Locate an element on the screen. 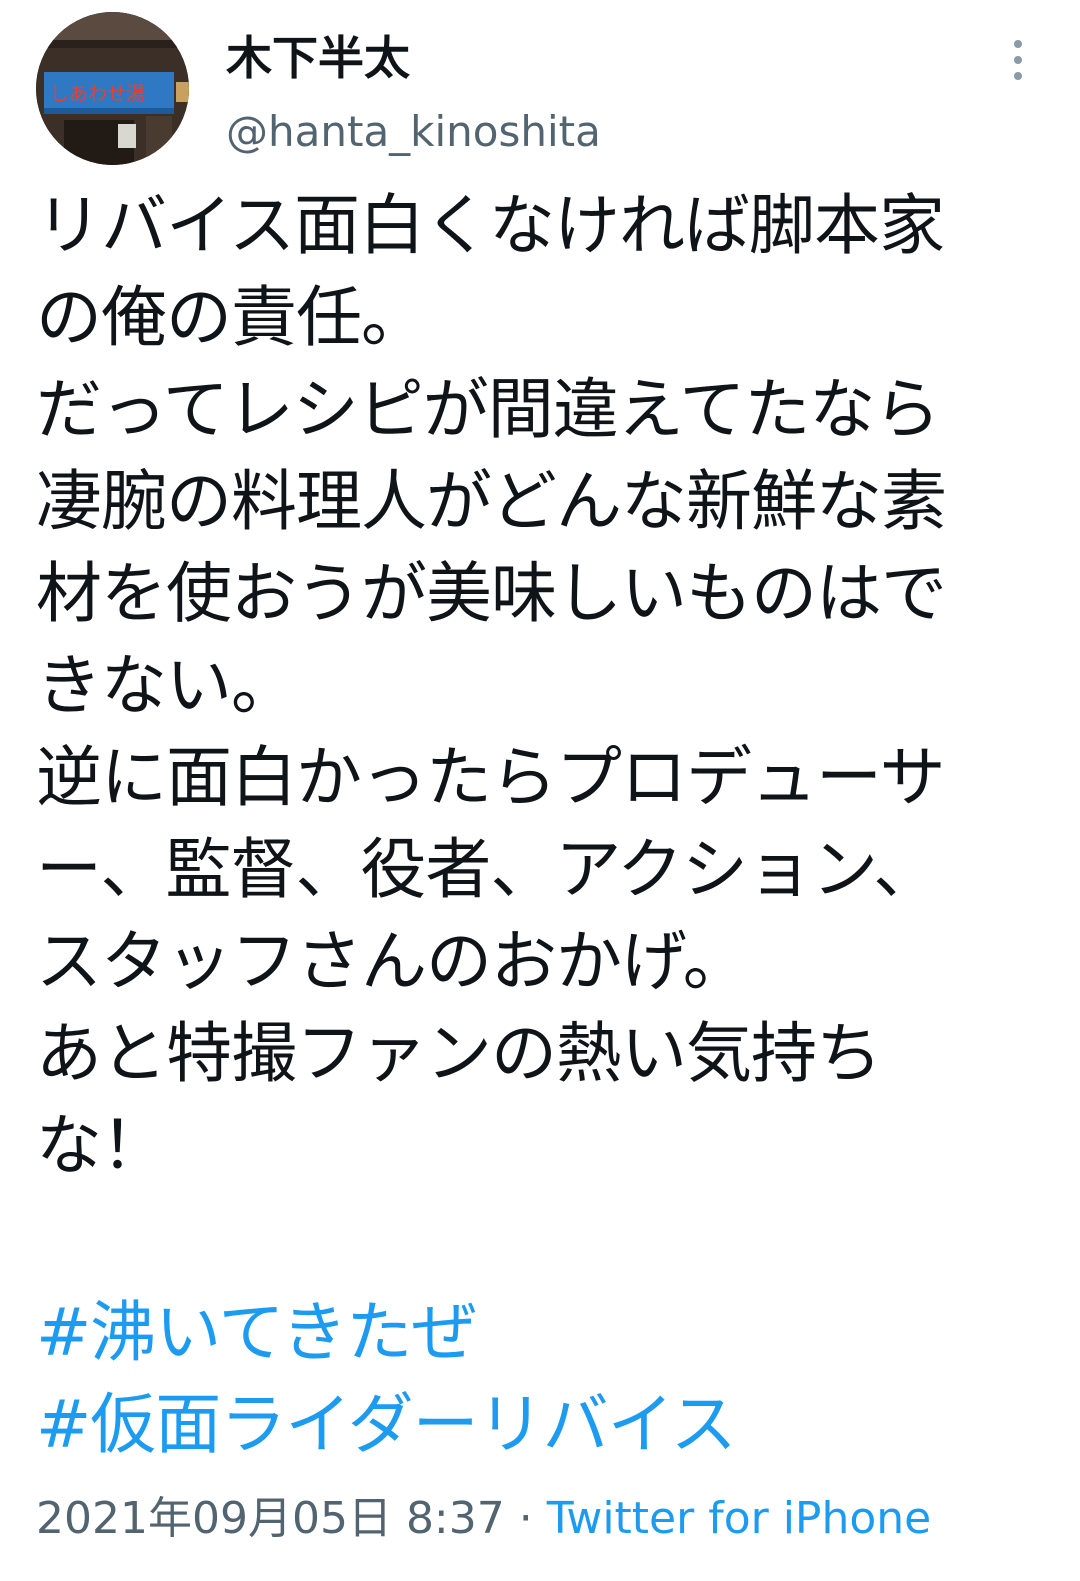  avatar: しあわせ湯 is located at coordinates (112, 88).